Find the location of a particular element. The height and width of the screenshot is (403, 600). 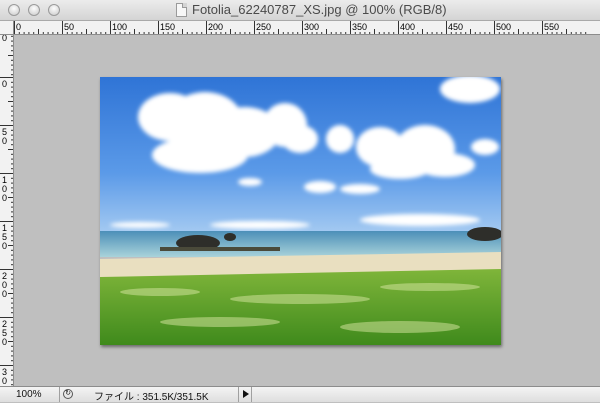

window-title: Fotolia_62240787_XS.jpg @ 100% (RGB/8) is located at coordinates (319, 9).